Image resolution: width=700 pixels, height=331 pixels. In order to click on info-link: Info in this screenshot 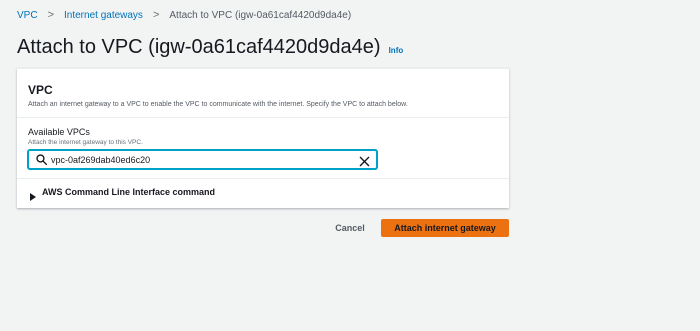, I will do `click(396, 50)`.